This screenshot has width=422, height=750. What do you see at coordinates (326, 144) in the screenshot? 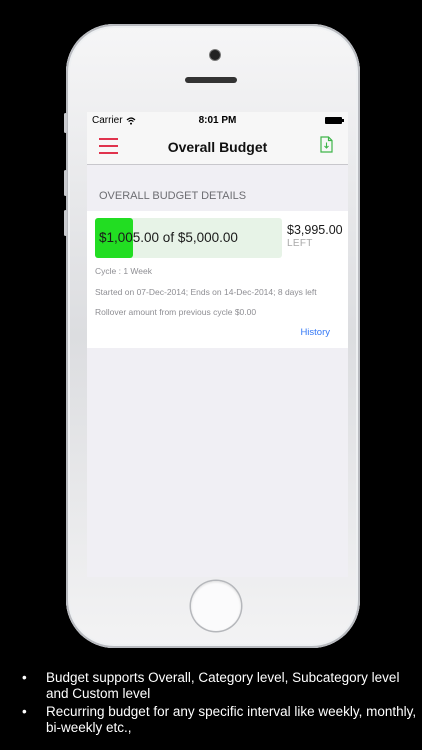
I see `document-icon` at bounding box center [326, 144].